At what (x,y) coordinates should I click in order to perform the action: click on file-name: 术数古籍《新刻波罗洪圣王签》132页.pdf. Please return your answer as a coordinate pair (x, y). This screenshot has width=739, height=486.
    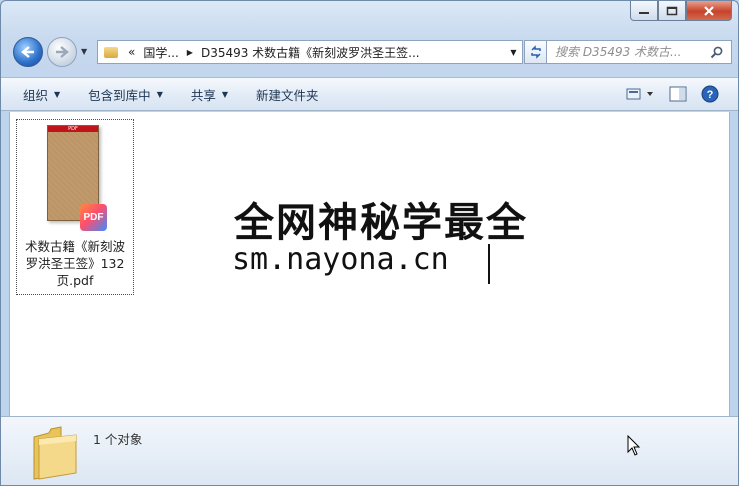
    Looking at the image, I should click on (75, 263).